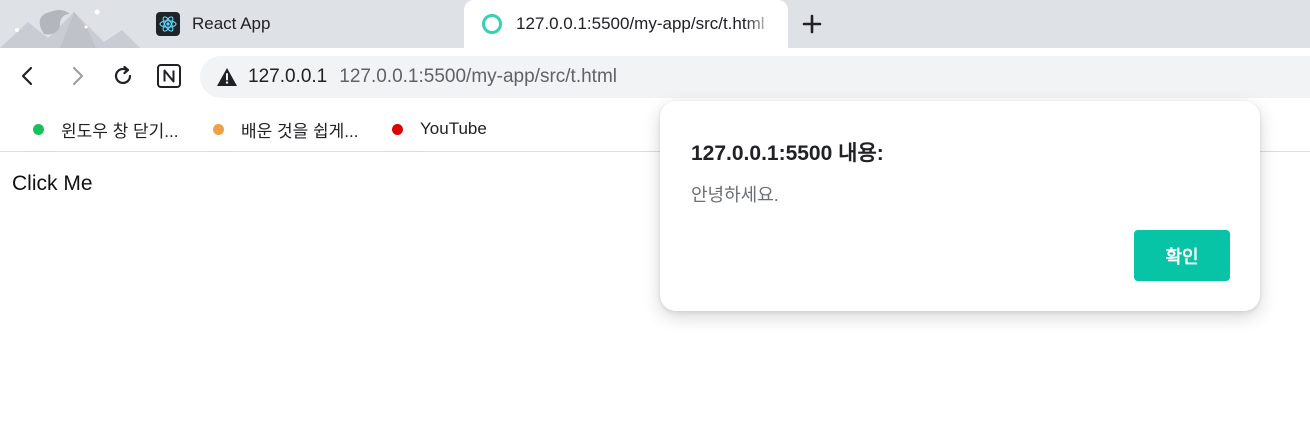 This screenshot has height=428, width=1310. I want to click on tab-title: React App, so click(231, 23).